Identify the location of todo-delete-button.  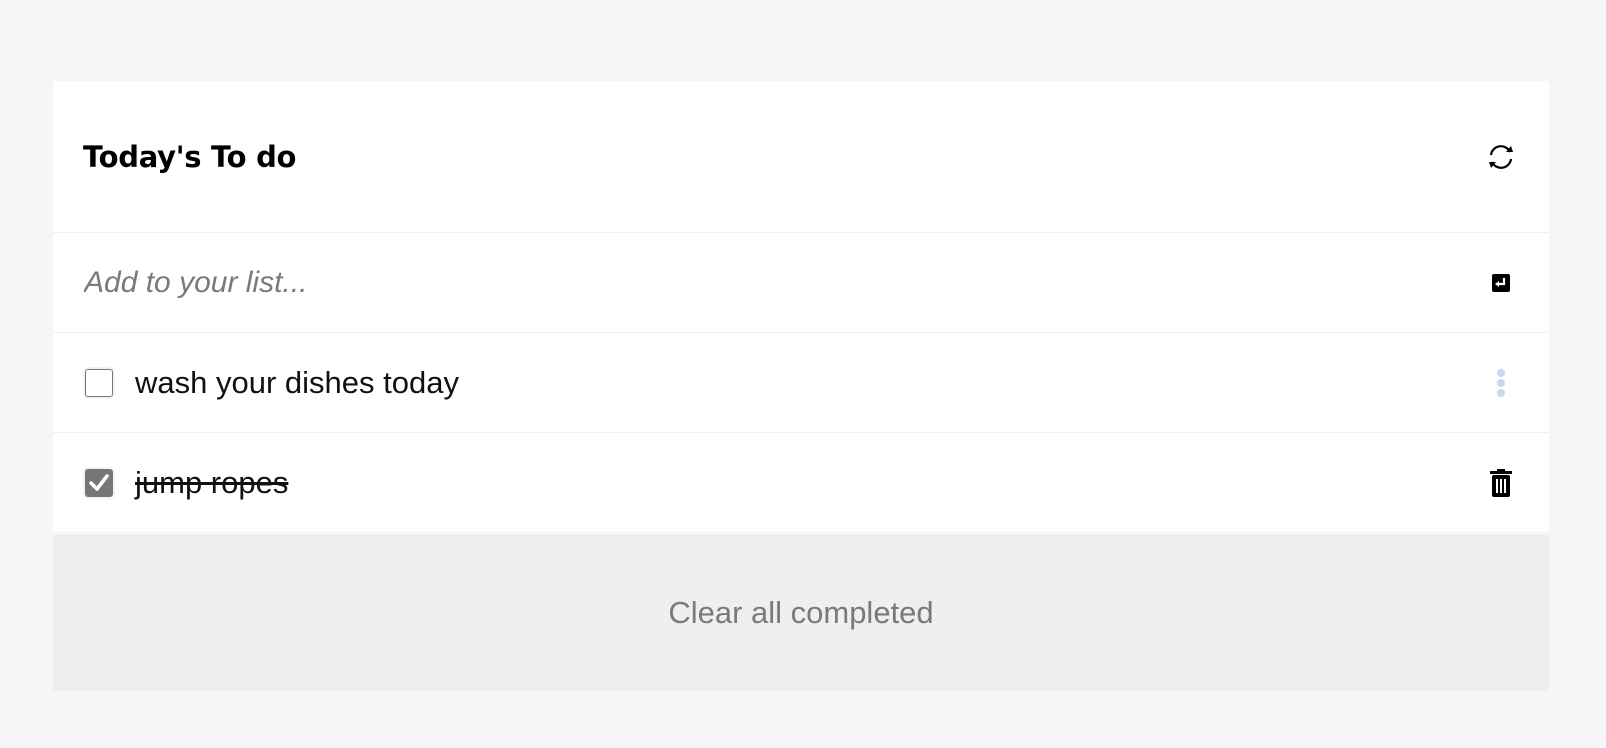
(1501, 483).